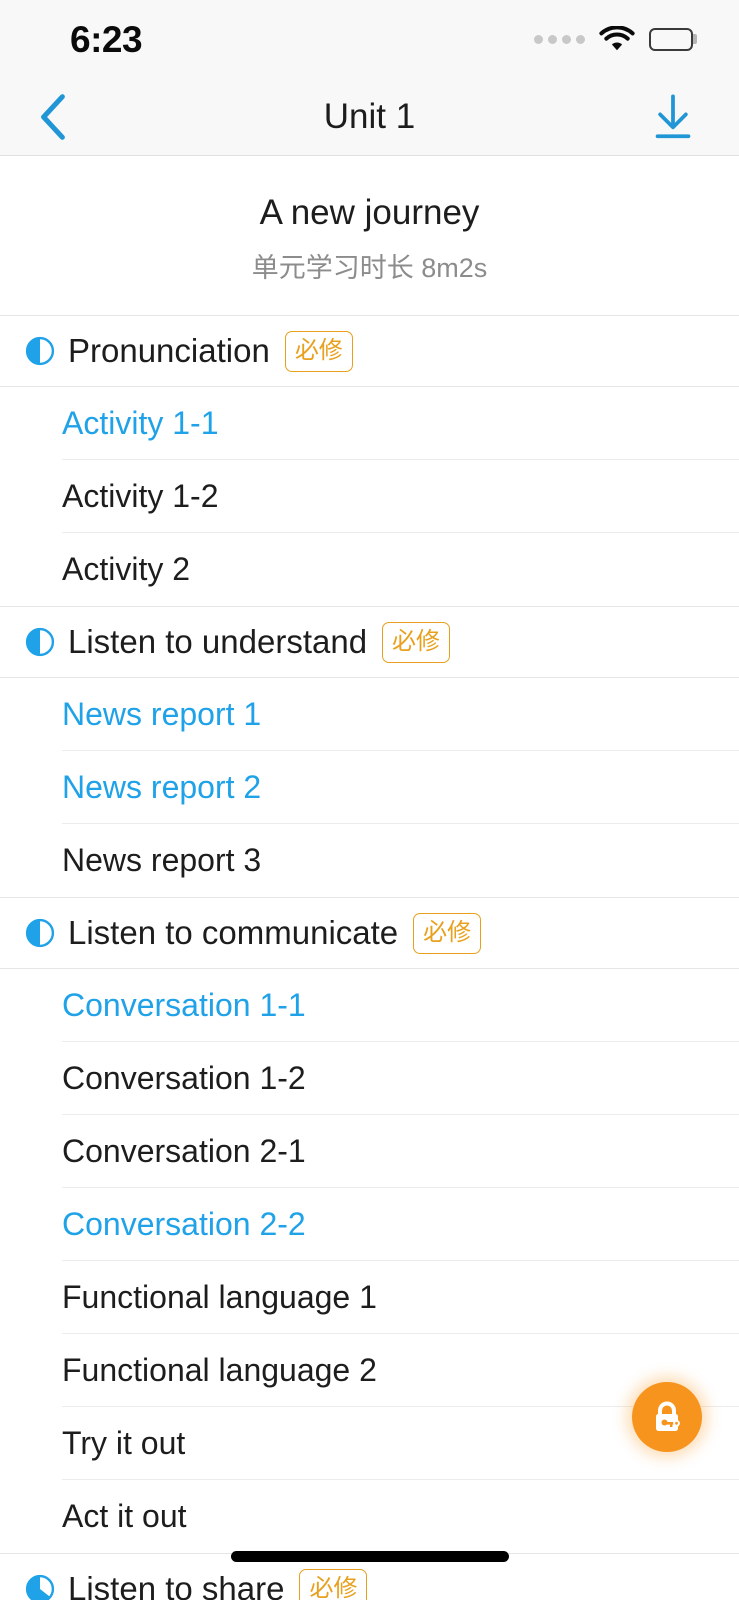 The height and width of the screenshot is (1600, 739). What do you see at coordinates (40, 1587) in the screenshot?
I see `partial-filled-circle-icon` at bounding box center [40, 1587].